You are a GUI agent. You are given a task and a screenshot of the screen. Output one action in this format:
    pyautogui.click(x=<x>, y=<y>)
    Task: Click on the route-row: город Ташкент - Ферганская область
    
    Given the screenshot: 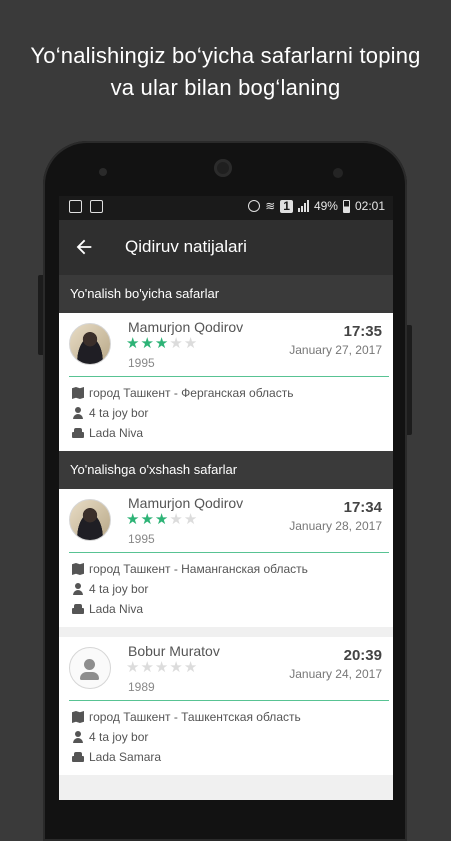 What is the action you would take?
    pyautogui.click(x=232, y=393)
    